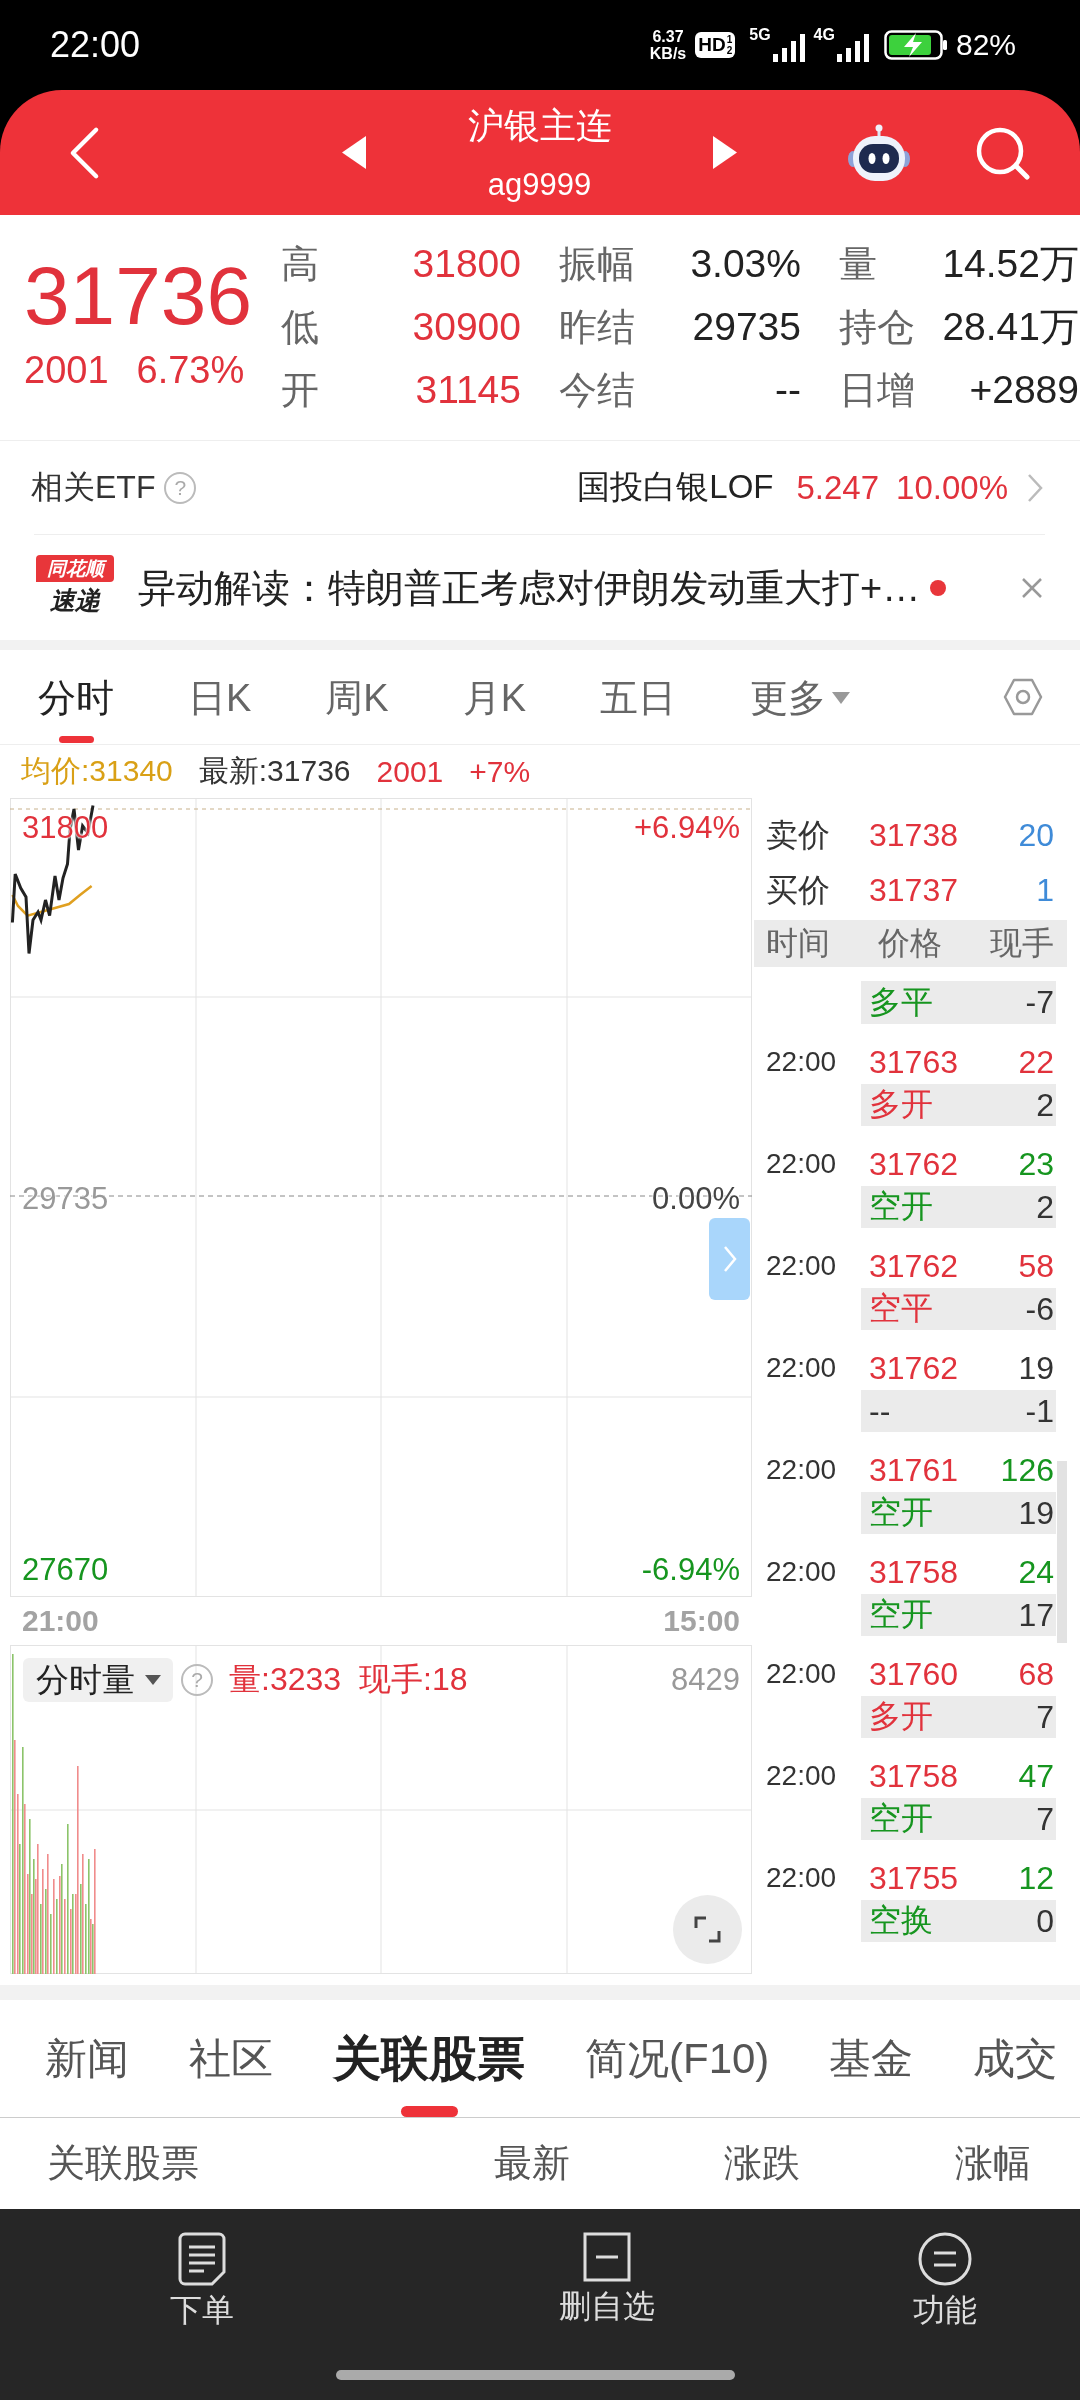 This screenshot has width=1080, height=2400. Describe the element at coordinates (1036, 1062) in the screenshot. I see `trade-volume: 22` at that location.